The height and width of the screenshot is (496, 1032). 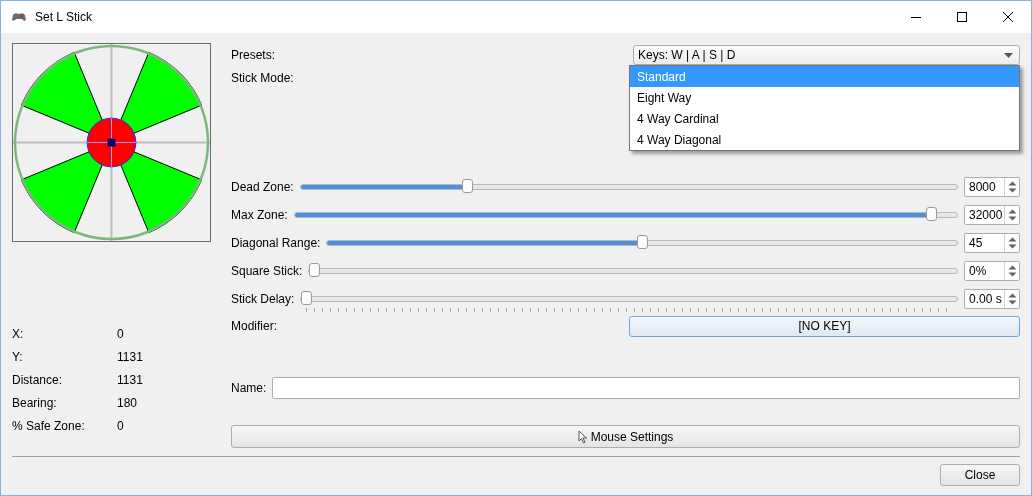 What do you see at coordinates (249, 388) in the screenshot?
I see `name-label: Name:` at bounding box center [249, 388].